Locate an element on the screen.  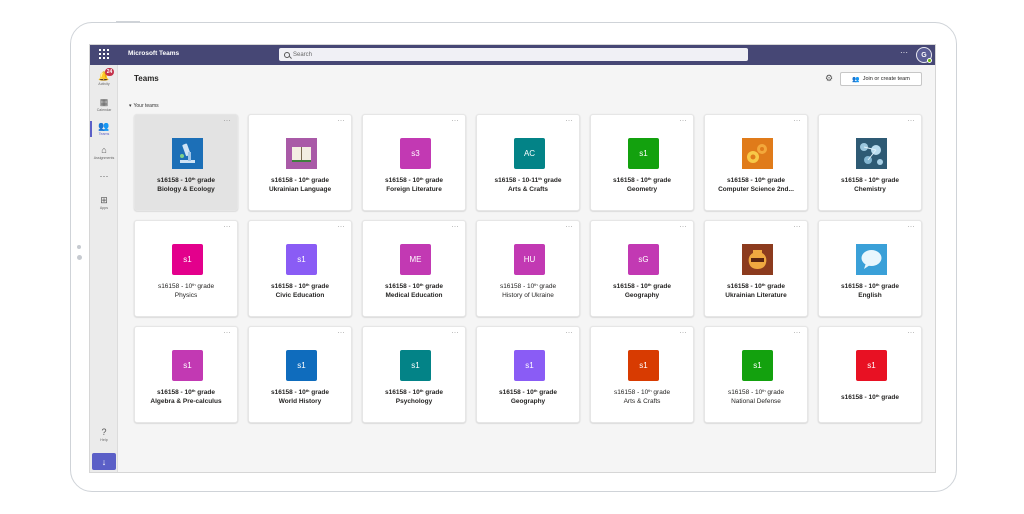
app-title: Microsoft Teams is located at coordinates (154, 53).